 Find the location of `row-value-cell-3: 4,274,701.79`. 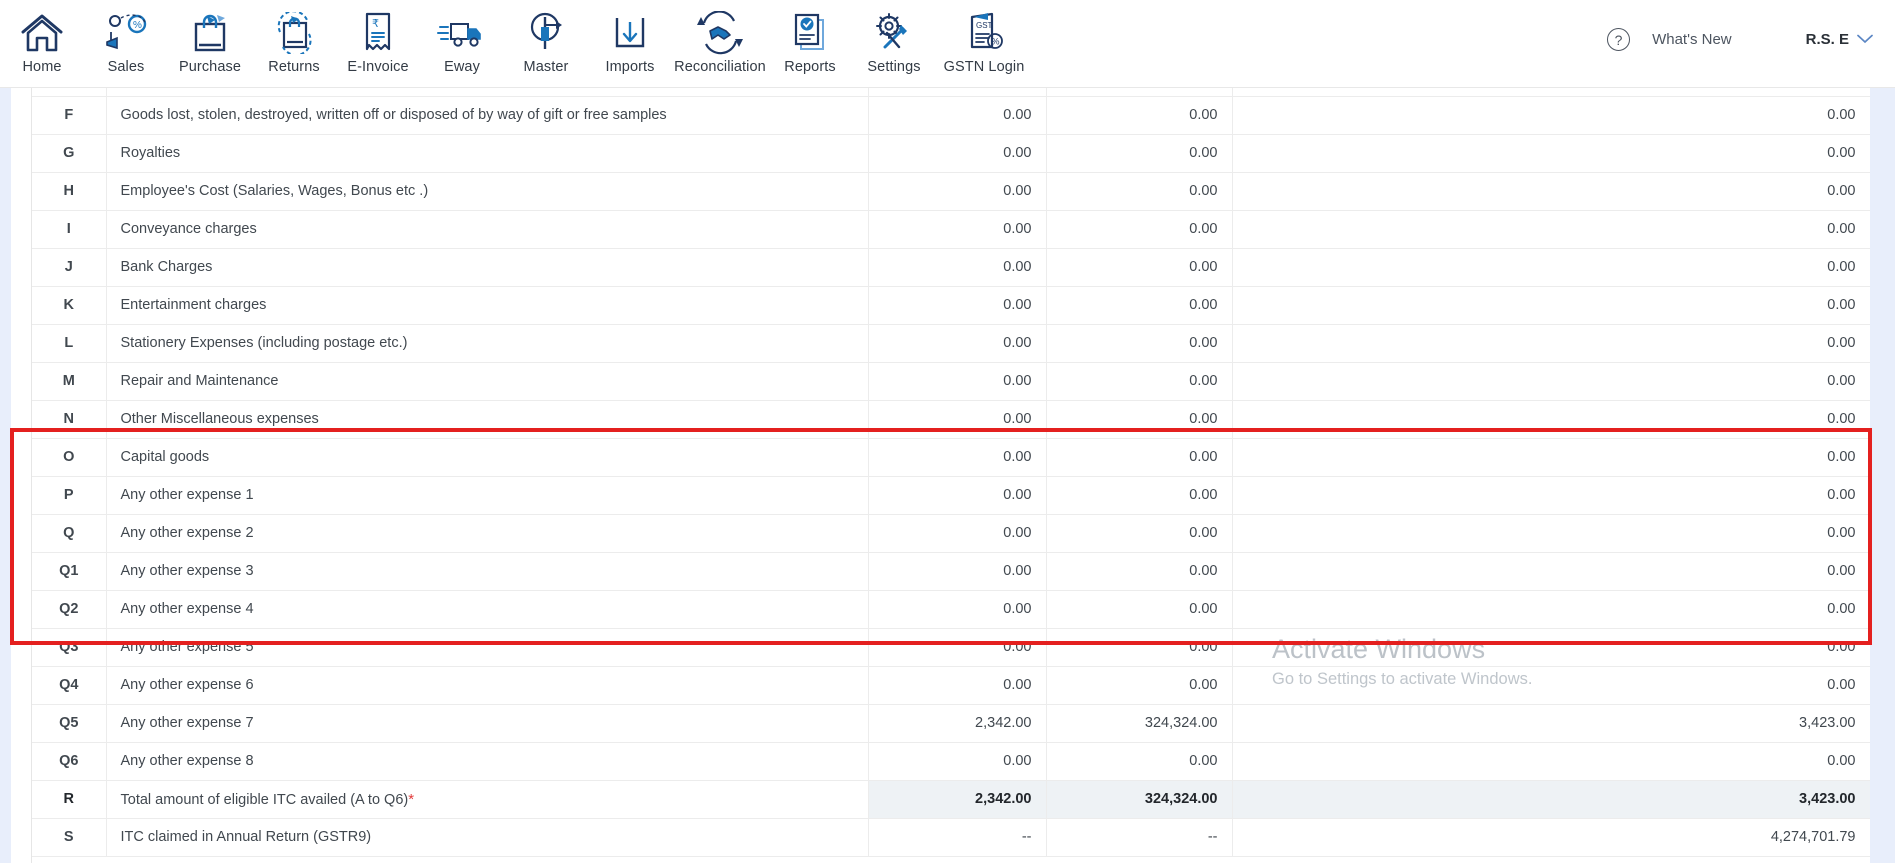

row-value-cell-3: 4,274,701.79 is located at coordinates (1551, 837).